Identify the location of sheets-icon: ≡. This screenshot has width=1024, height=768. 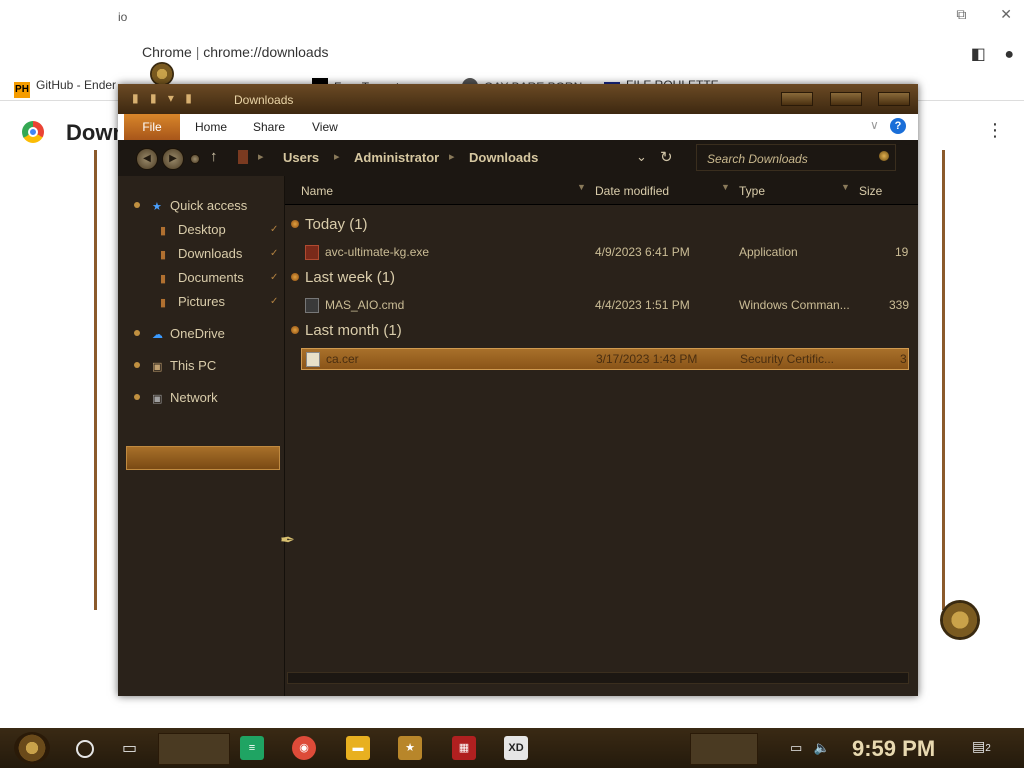
(252, 748).